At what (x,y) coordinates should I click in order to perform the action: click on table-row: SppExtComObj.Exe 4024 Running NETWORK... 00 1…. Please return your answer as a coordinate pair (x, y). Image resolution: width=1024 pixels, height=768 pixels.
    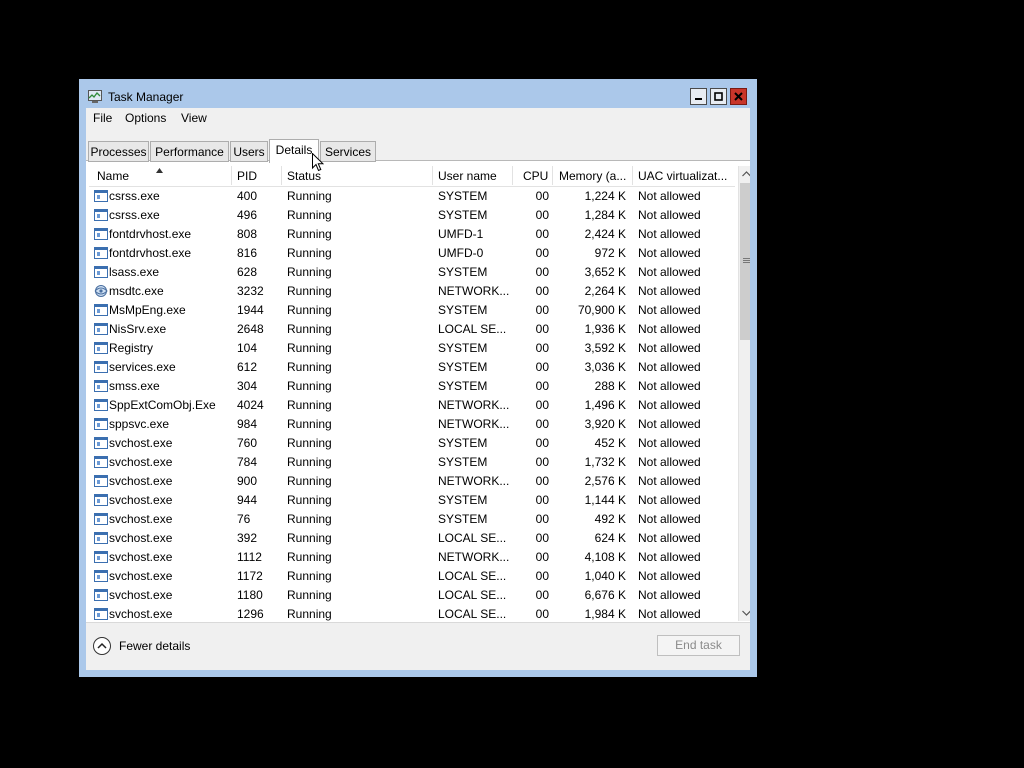
    Looking at the image, I should click on (412, 405).